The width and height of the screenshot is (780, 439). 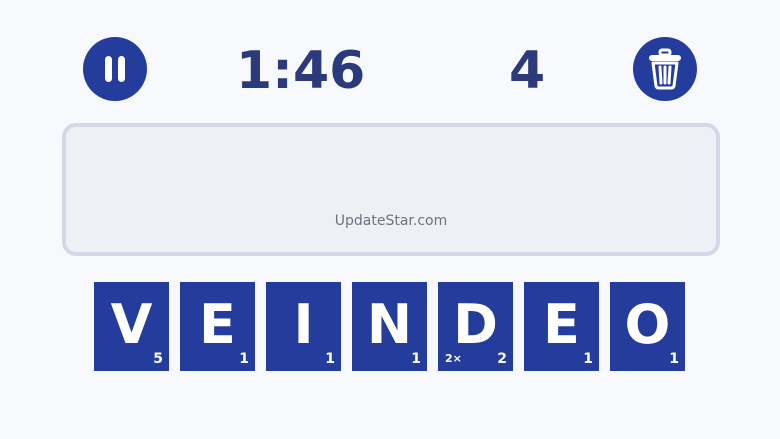 I want to click on tile-letter: D, so click(x=475, y=324).